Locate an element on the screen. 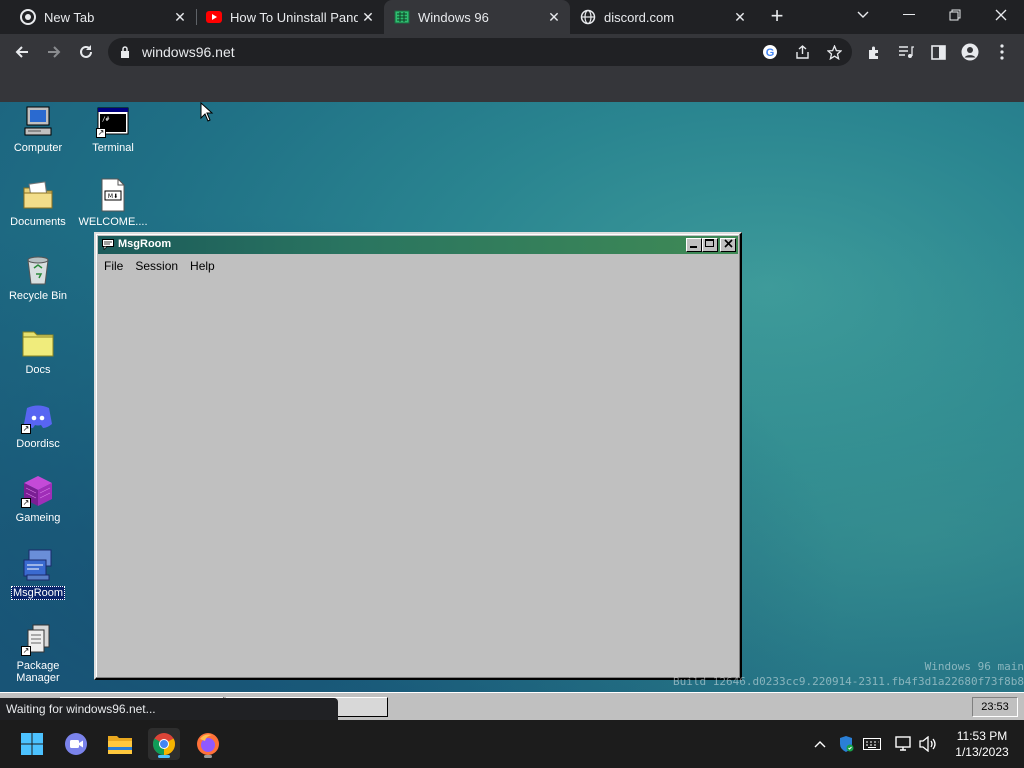  extensions-icon is located at coordinates (874, 52).